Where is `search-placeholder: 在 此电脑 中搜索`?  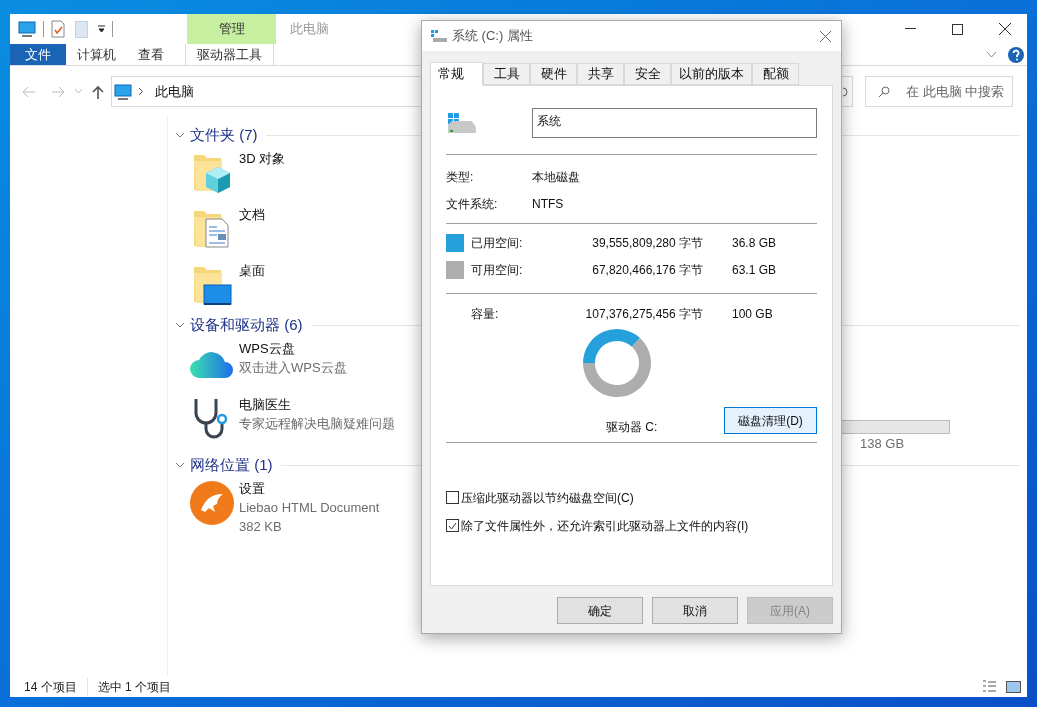 search-placeholder: 在 此电脑 中搜索 is located at coordinates (955, 91).